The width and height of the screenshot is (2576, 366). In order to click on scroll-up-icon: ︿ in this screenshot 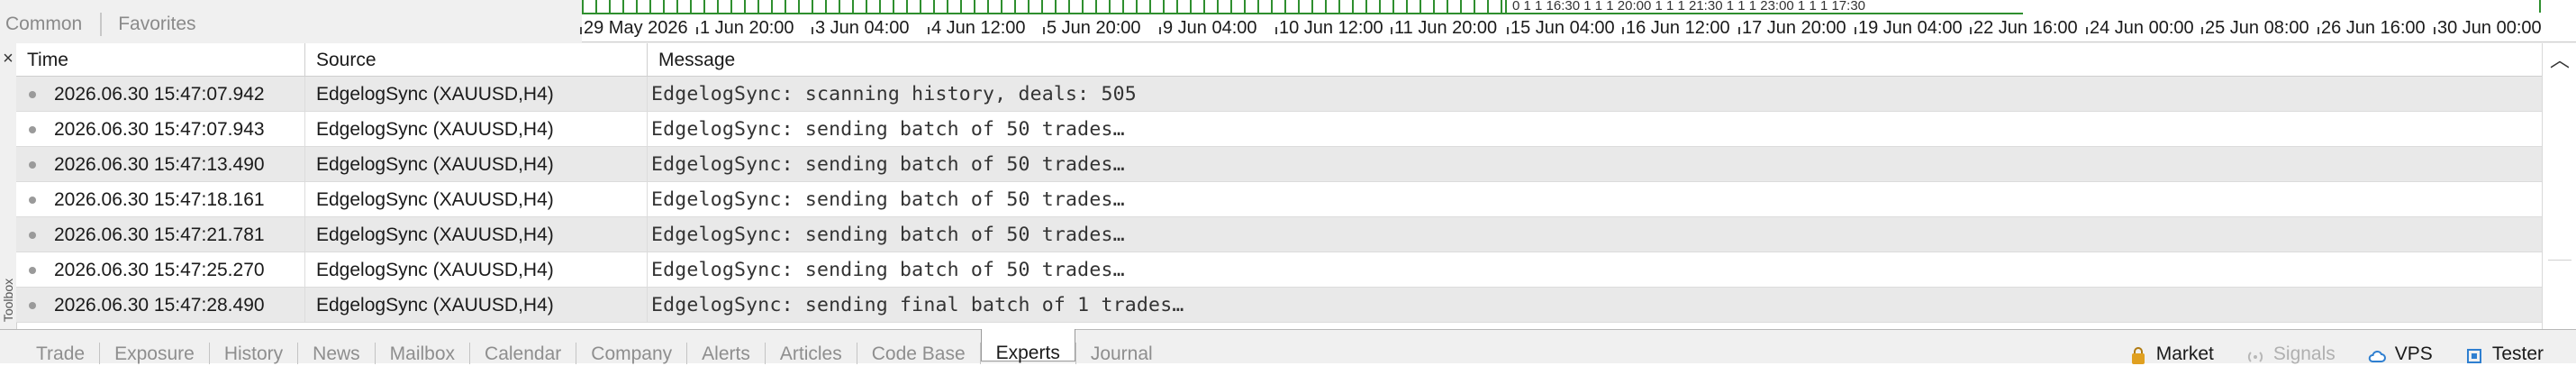, I will do `click(2559, 60)`.